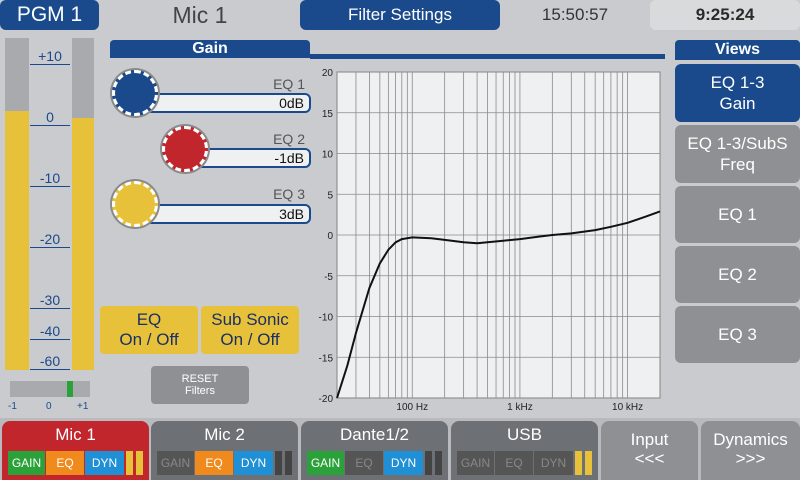  What do you see at coordinates (374, 450) in the screenshot?
I see `channel-tab: Dante1/2 GAIN EQ DYN` at bounding box center [374, 450].